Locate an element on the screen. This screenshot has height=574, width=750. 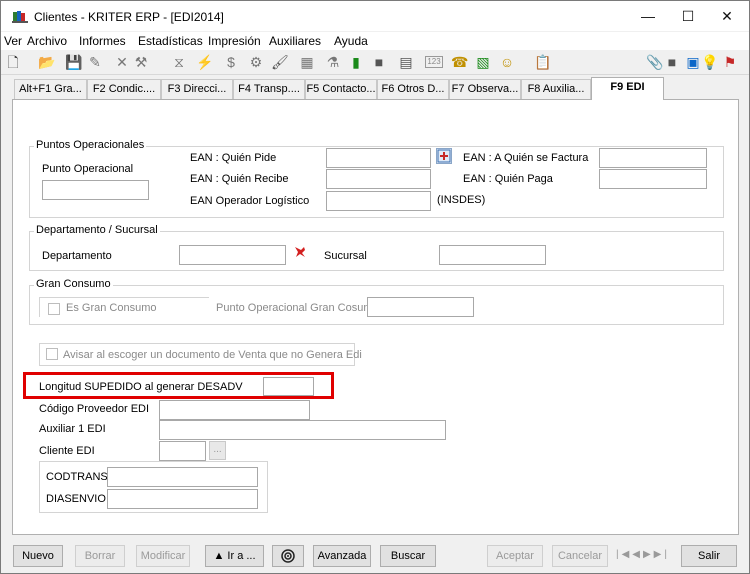
hammer-icon: ⚒ is located at coordinates (141, 62).